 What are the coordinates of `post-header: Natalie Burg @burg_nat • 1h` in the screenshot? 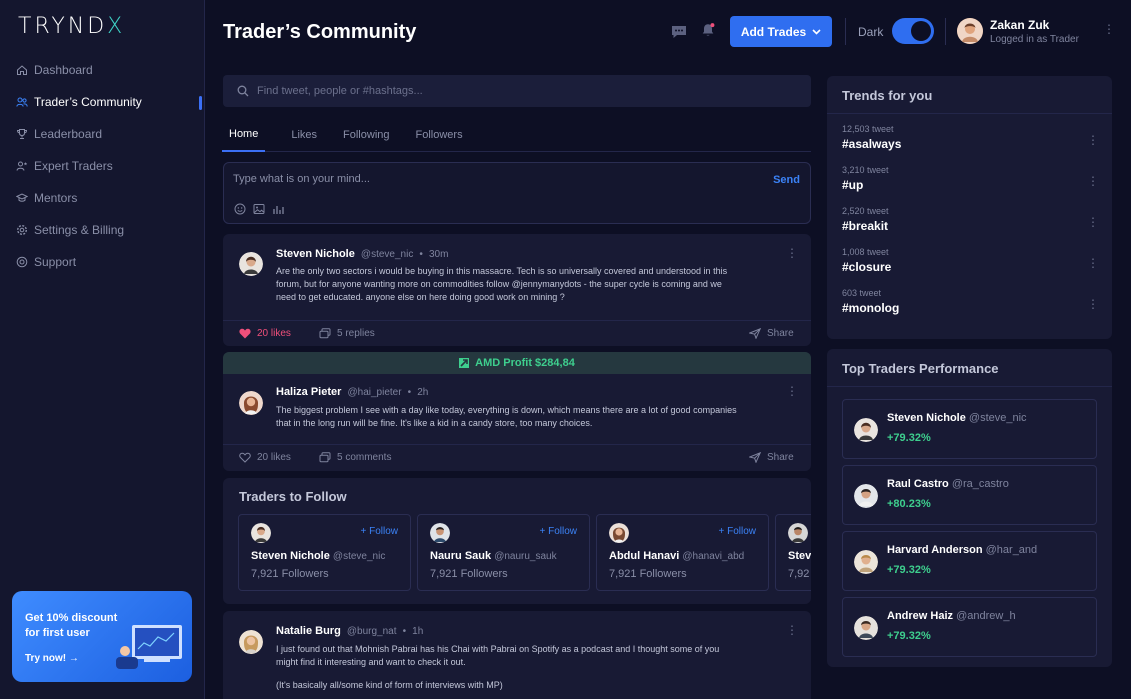 It's located at (349, 631).